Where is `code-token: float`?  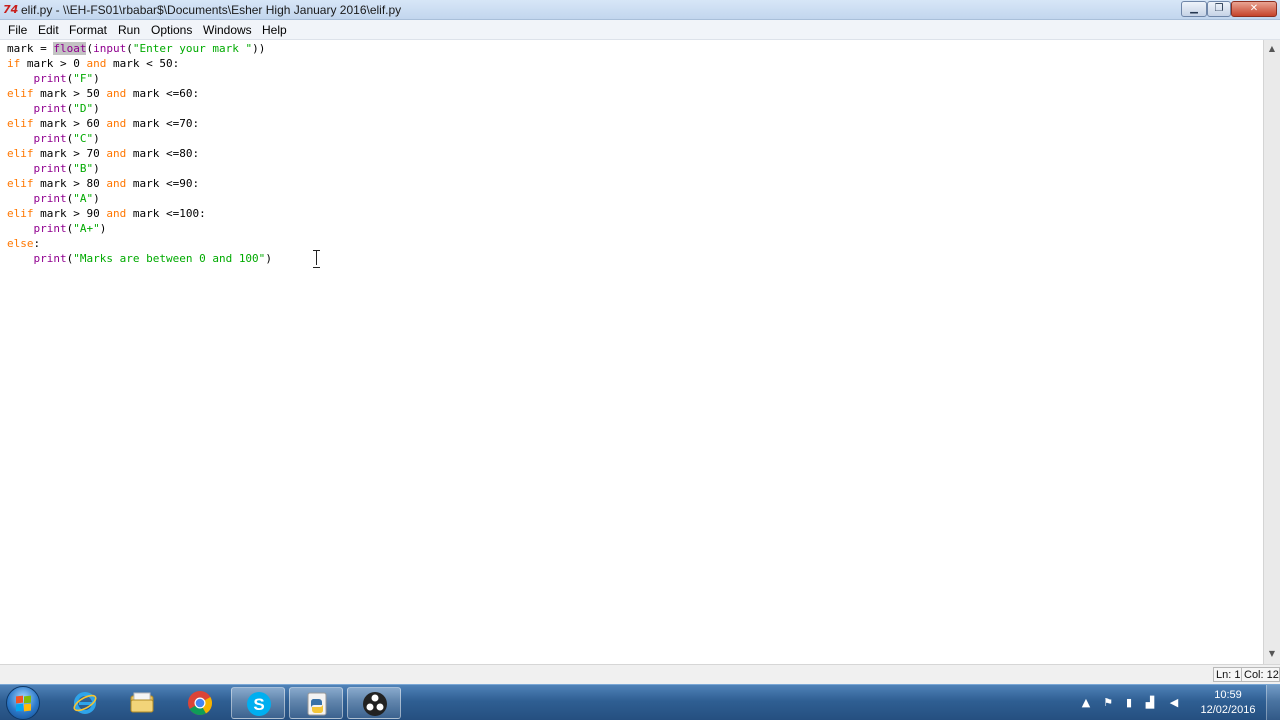 code-token: float is located at coordinates (70, 48).